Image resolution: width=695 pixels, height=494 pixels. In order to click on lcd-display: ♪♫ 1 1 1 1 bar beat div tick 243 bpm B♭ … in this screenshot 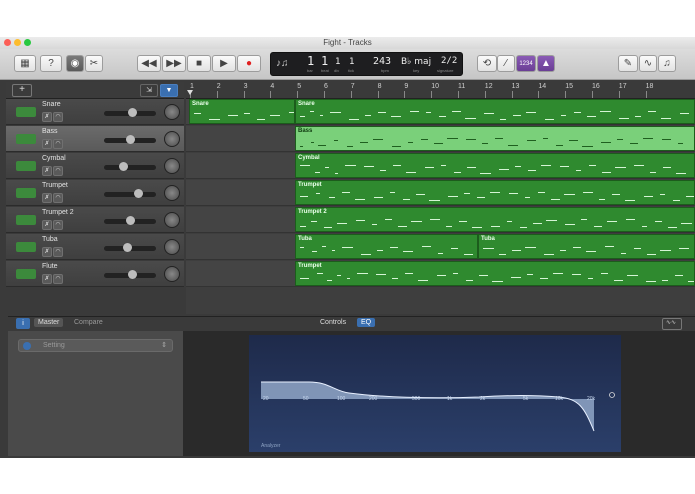, I will do `click(366, 64)`.